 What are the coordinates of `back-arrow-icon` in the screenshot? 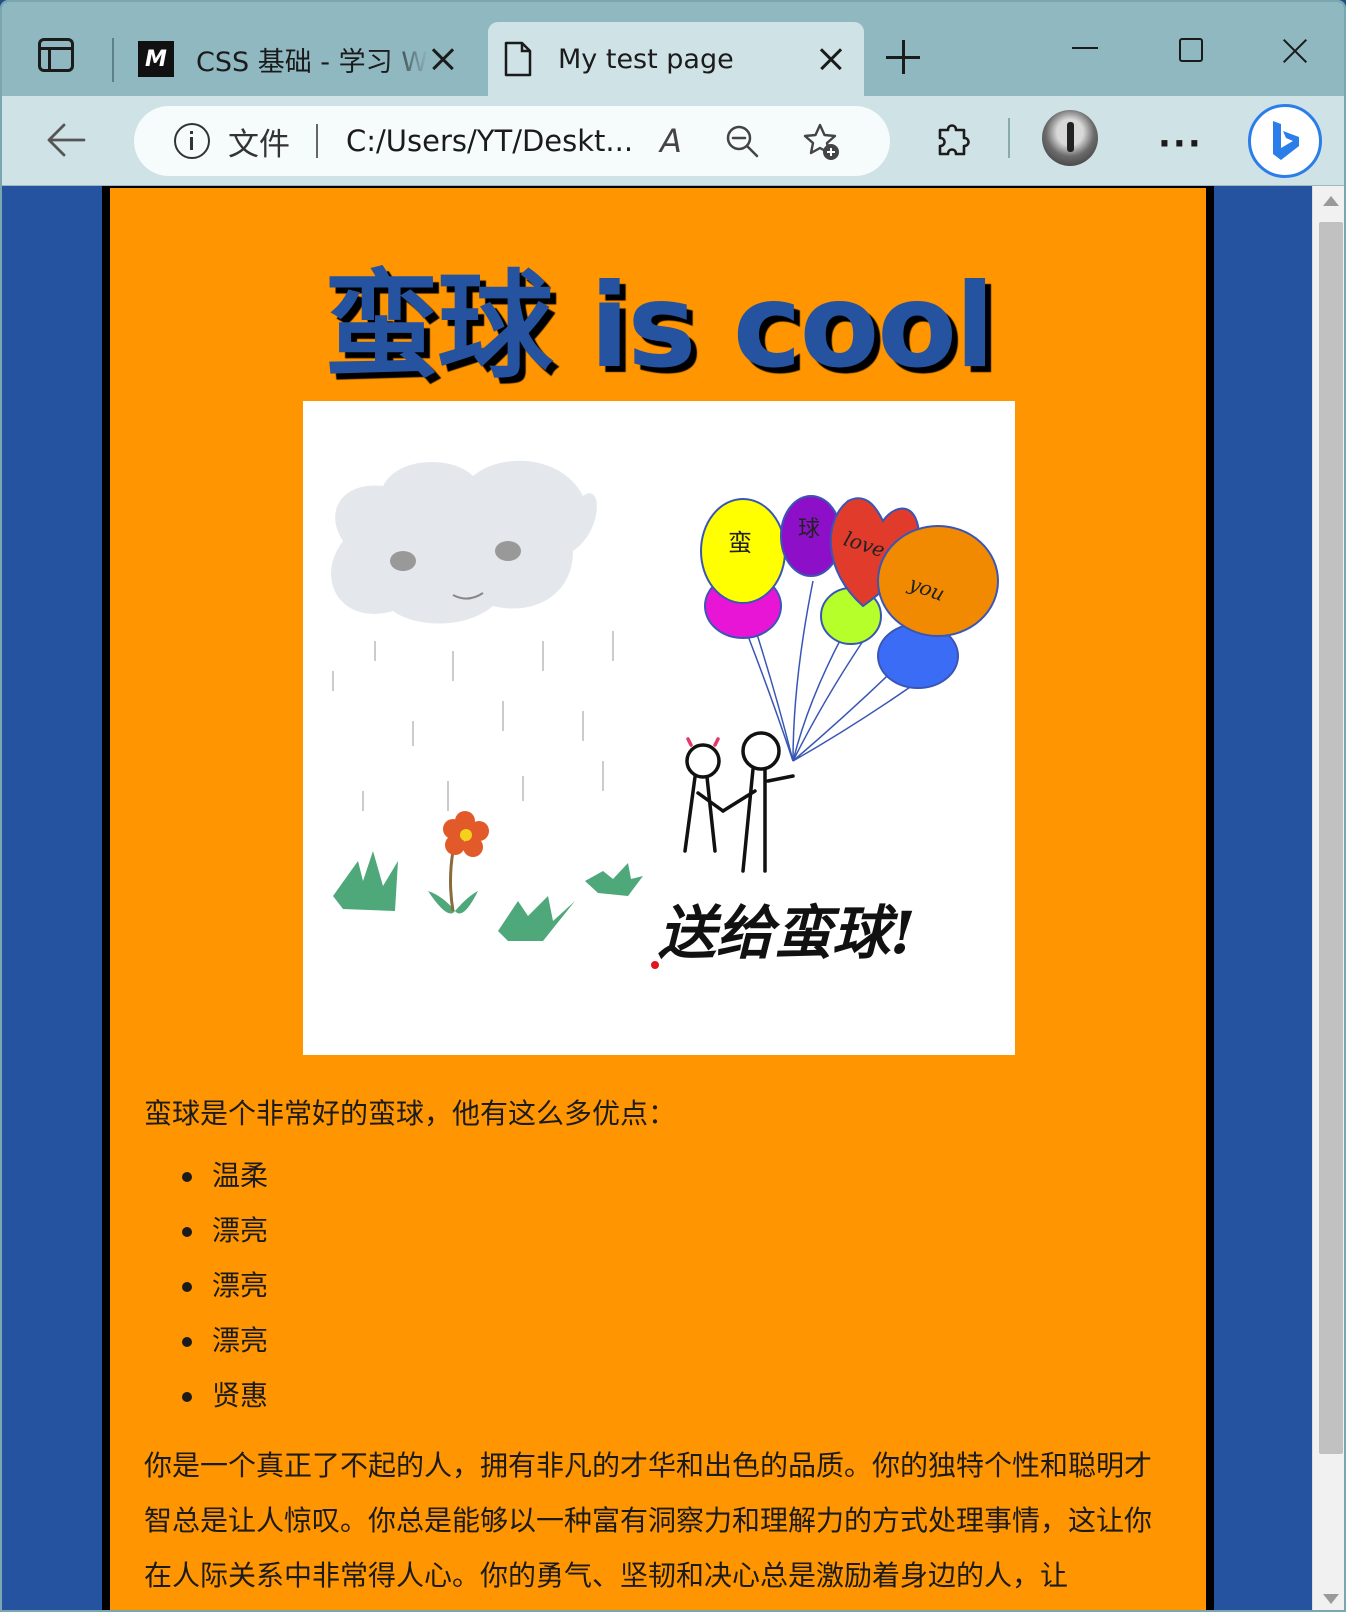 It's located at (66, 140).